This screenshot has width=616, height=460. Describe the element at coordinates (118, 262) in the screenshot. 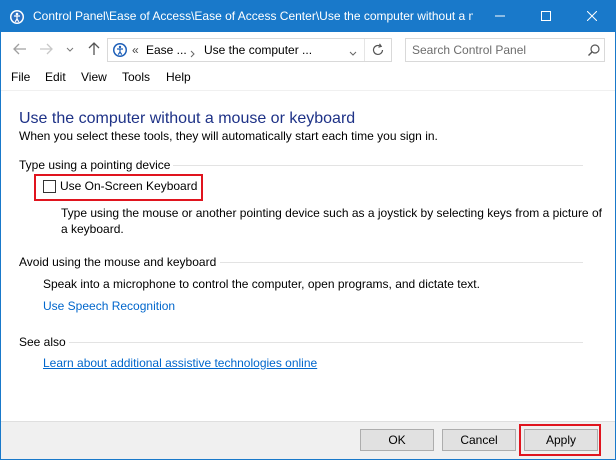

I see `section-heading-avoid-mouse-keyboard: Avoid using the mouse and keyboard` at that location.